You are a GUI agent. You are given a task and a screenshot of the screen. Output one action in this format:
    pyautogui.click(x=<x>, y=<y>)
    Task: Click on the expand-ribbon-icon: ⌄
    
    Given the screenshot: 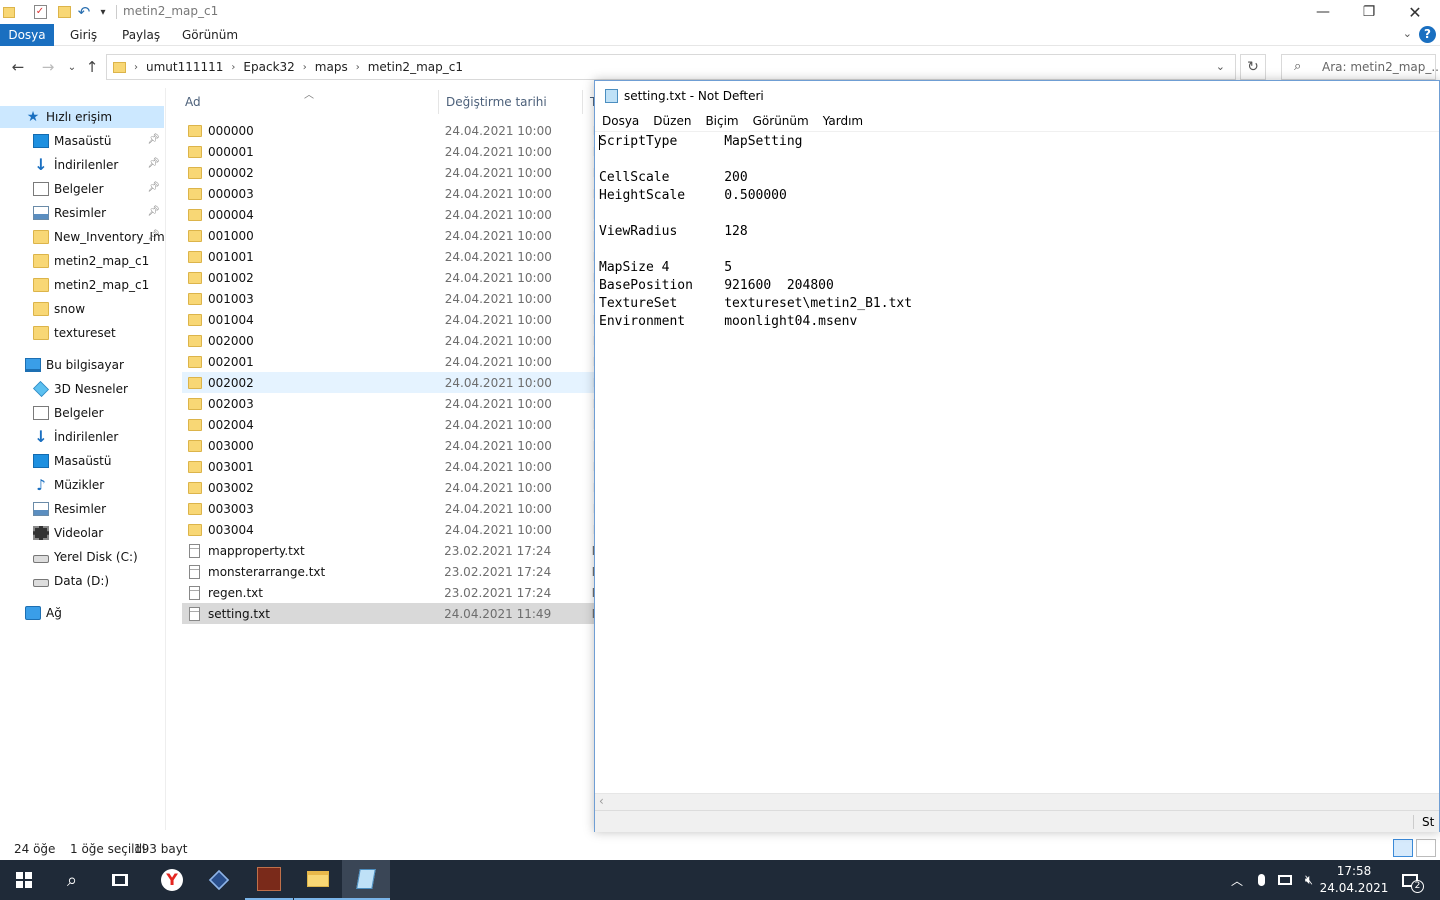 What is the action you would take?
    pyautogui.click(x=1407, y=33)
    